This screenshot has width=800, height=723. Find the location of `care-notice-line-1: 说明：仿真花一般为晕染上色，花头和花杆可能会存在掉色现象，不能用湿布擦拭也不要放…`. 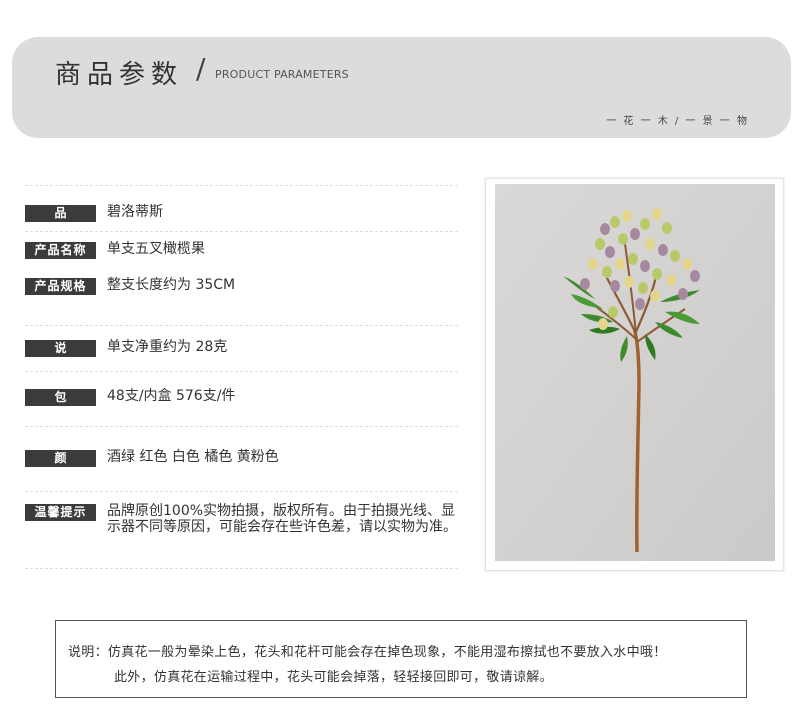

care-notice-line-1: 说明：仿真花一般为晕染上色，花头和花杆可能会存在掉色现象，不能用湿布擦拭也不要放… is located at coordinates (367, 652).